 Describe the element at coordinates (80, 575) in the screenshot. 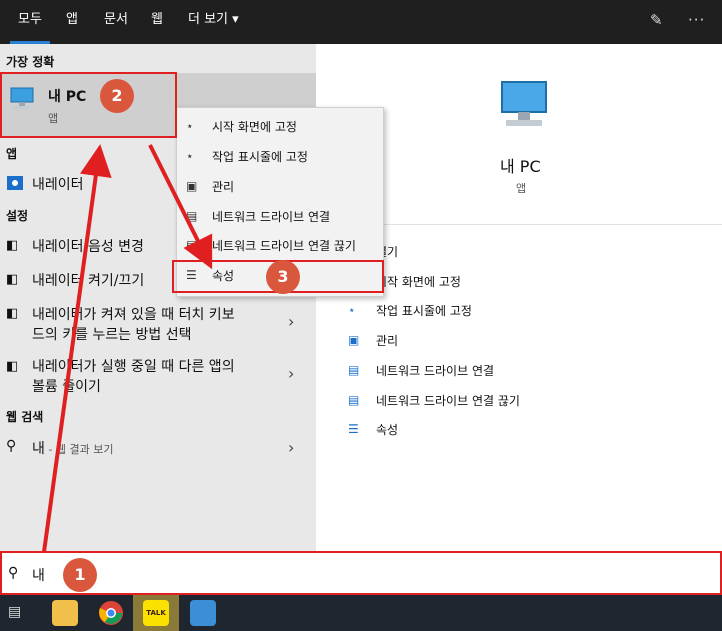

I see `step-badge-1: 1` at that location.